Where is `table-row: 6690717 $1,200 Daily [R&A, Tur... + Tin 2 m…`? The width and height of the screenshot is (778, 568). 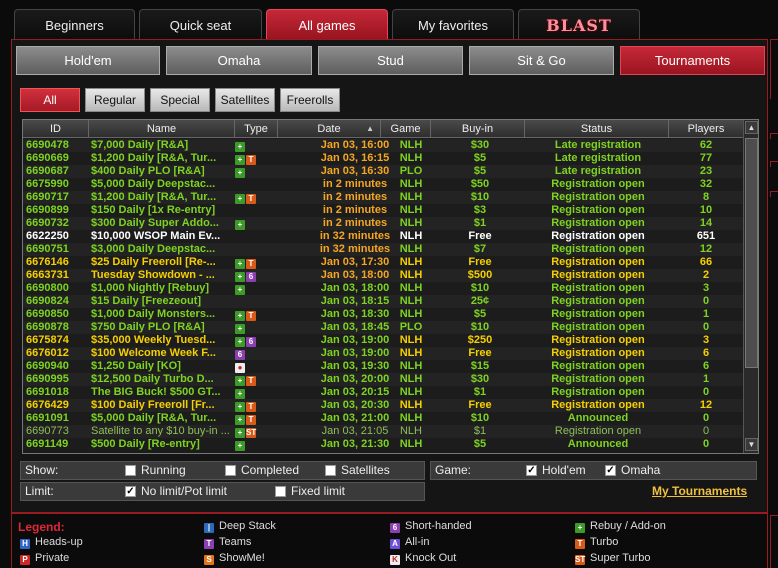 table-row: 6690717 $1,200 Daily [R&A, Tur... + Tin 2 m… is located at coordinates (383, 197).